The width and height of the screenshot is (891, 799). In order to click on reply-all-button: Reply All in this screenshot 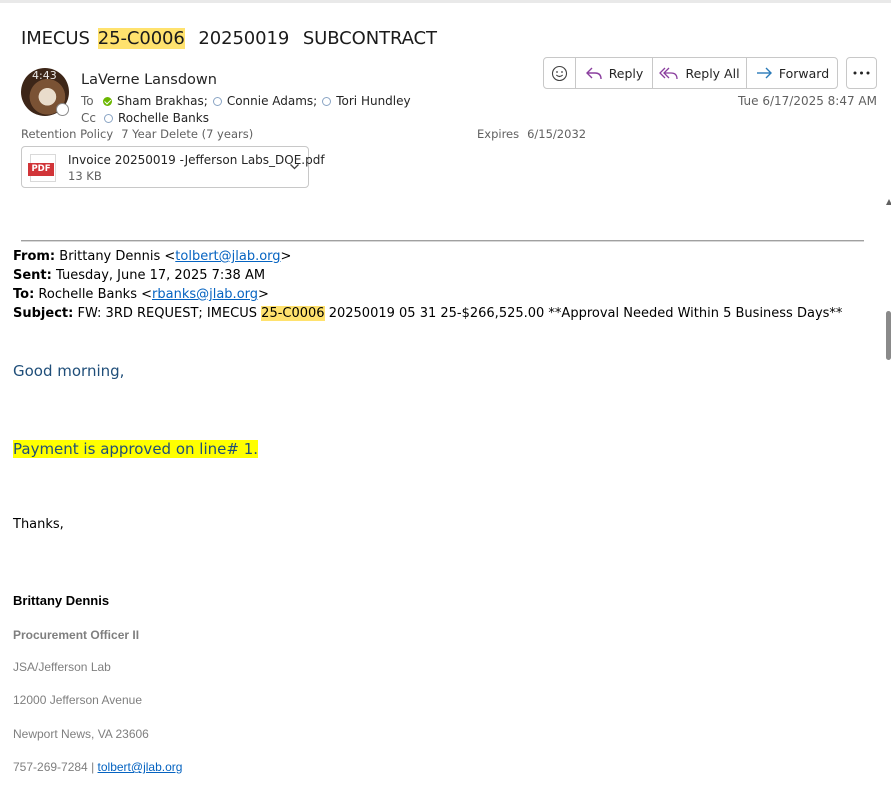, I will do `click(700, 73)`.